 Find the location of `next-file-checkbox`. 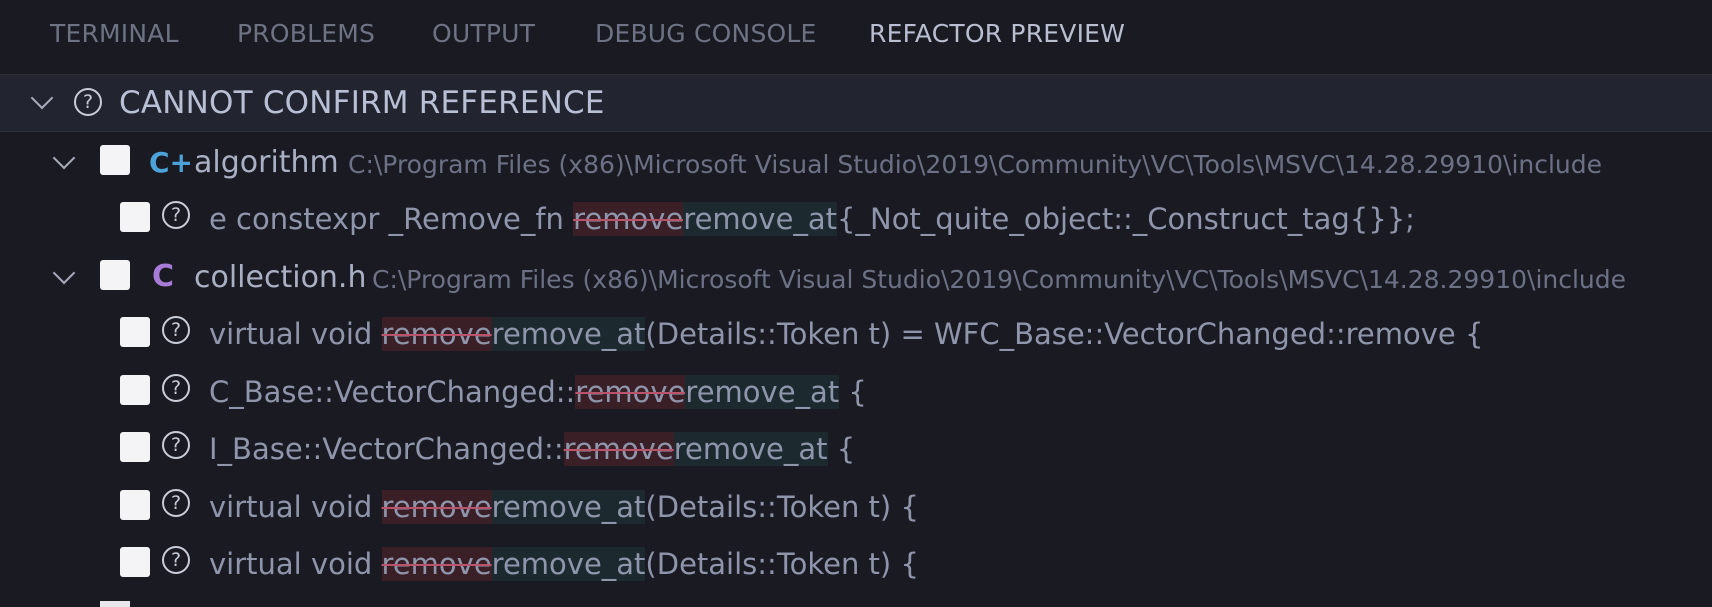

next-file-checkbox is located at coordinates (115, 604).